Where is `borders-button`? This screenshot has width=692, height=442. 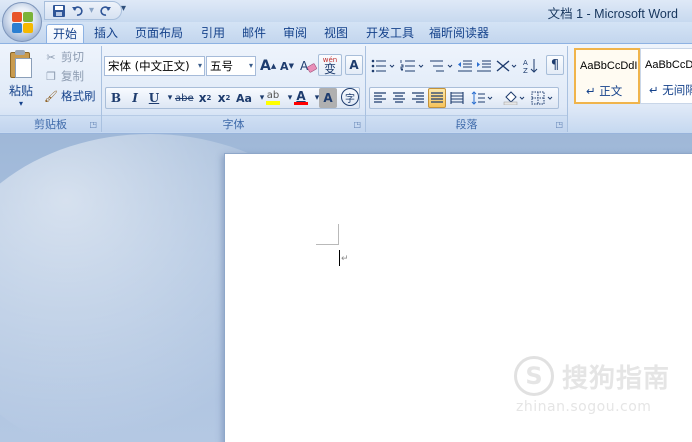
borders-button is located at coordinates (543, 98).